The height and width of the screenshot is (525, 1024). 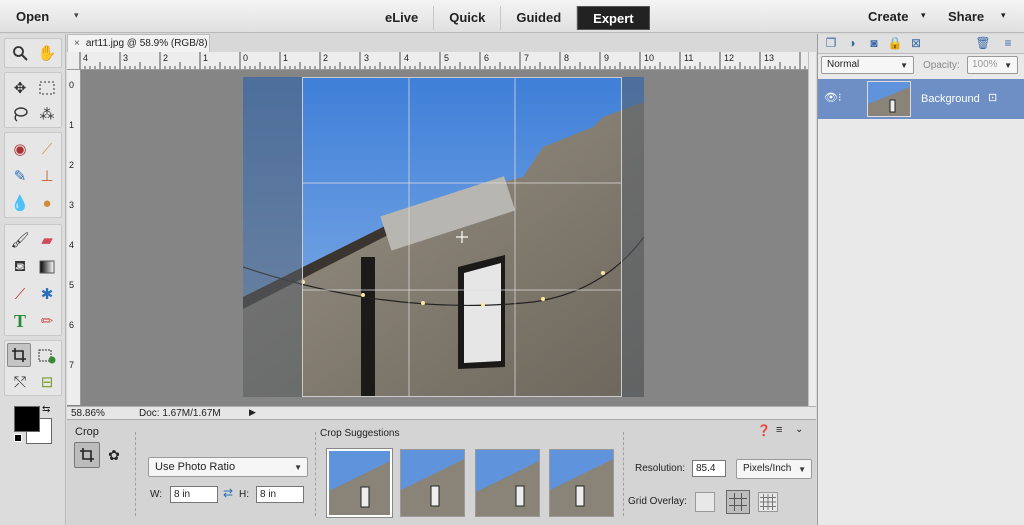 I want to click on new-layer-icon: ❐, so click(x=831, y=44).